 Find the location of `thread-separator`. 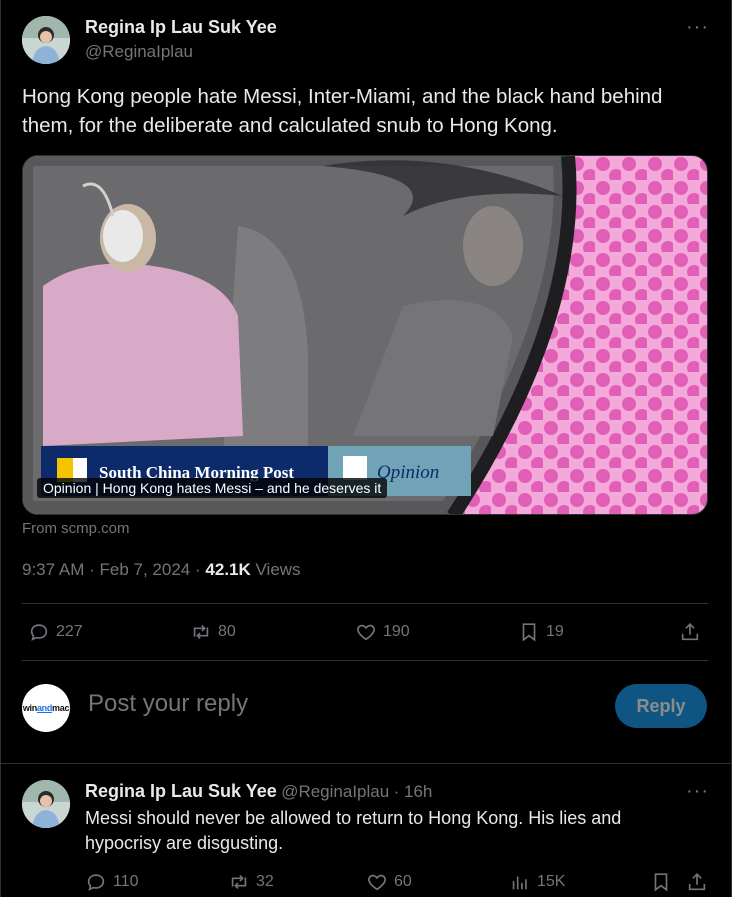

thread-separator is located at coordinates (366, 763).